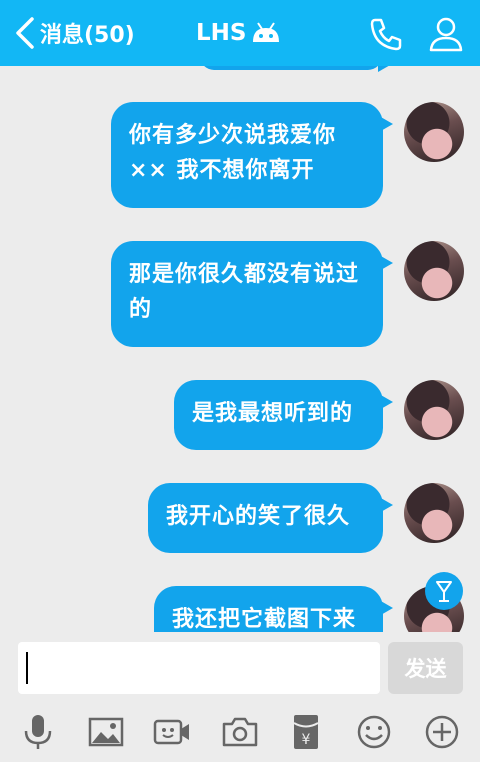 Image resolution: width=480 pixels, height=762 pixels. Describe the element at coordinates (296, 69) in the screenshot. I see `message-bubble-partial` at that location.